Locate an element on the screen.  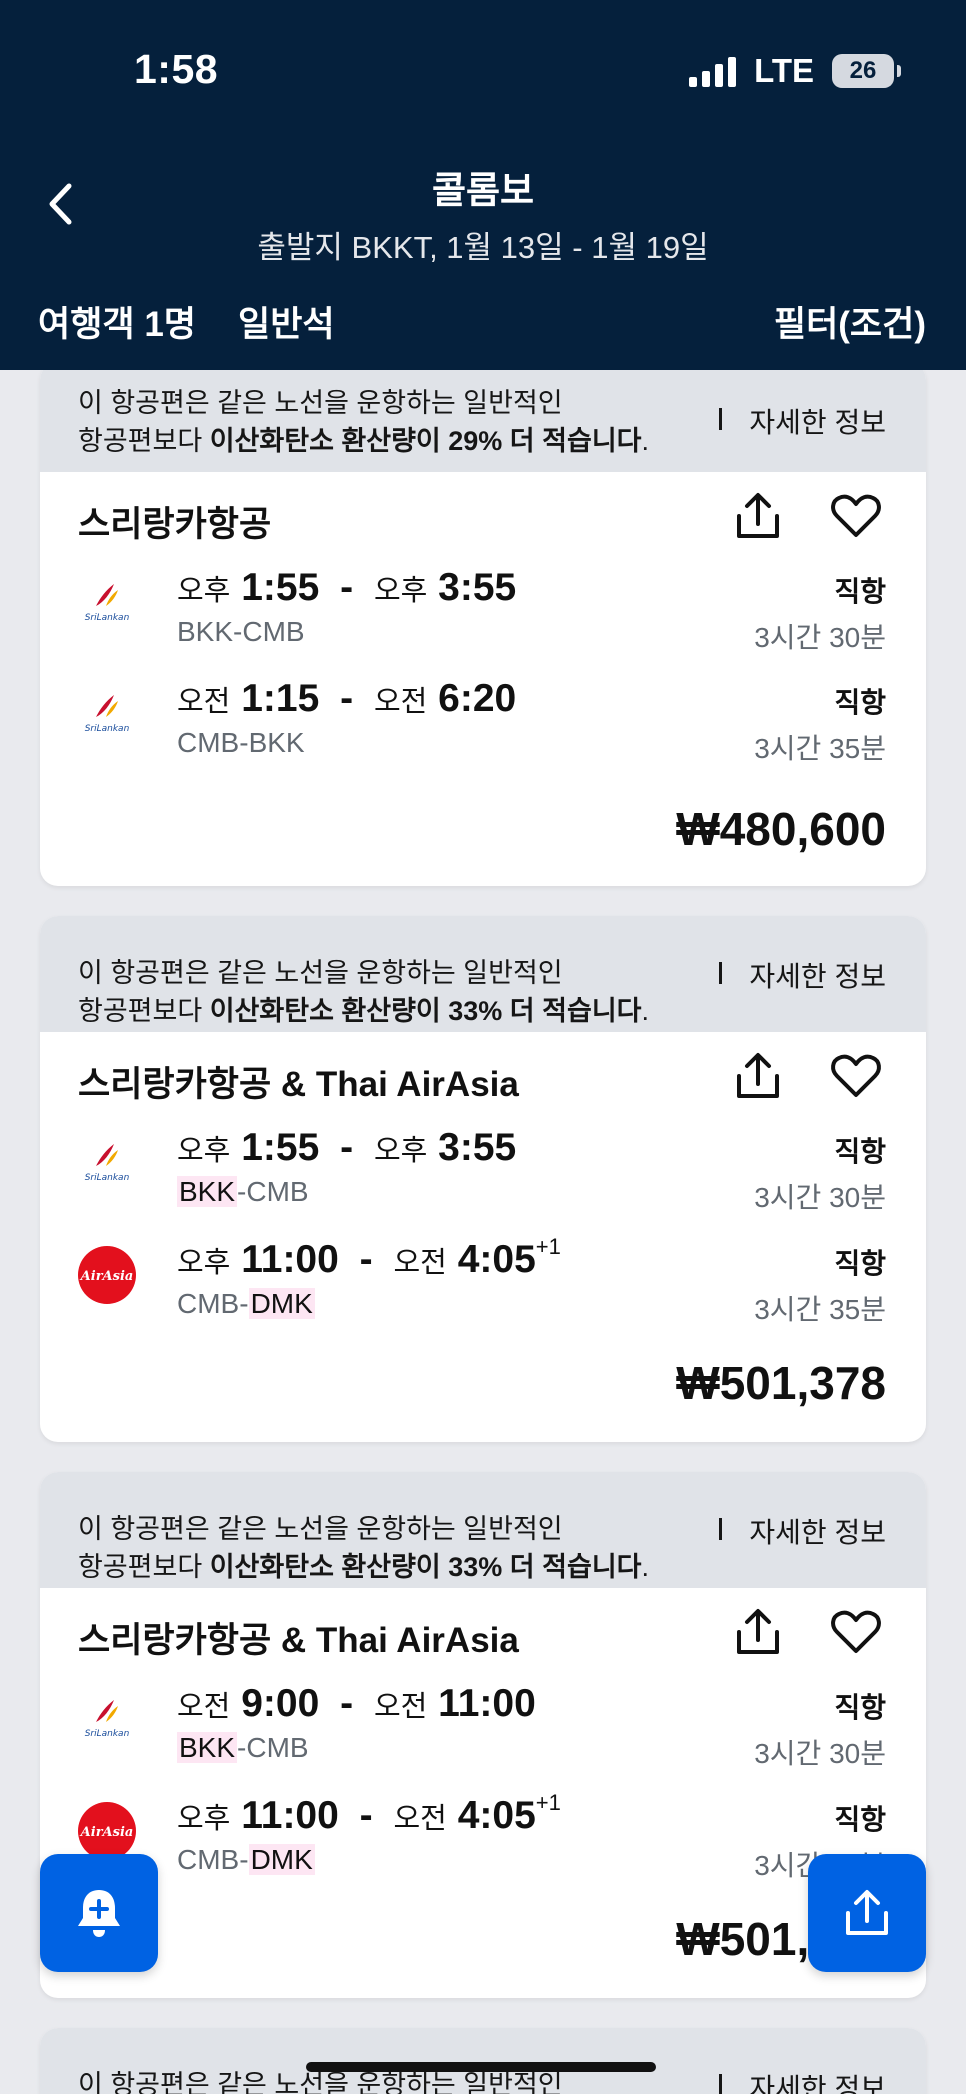
battery-level: 26 is located at coordinates (863, 70).